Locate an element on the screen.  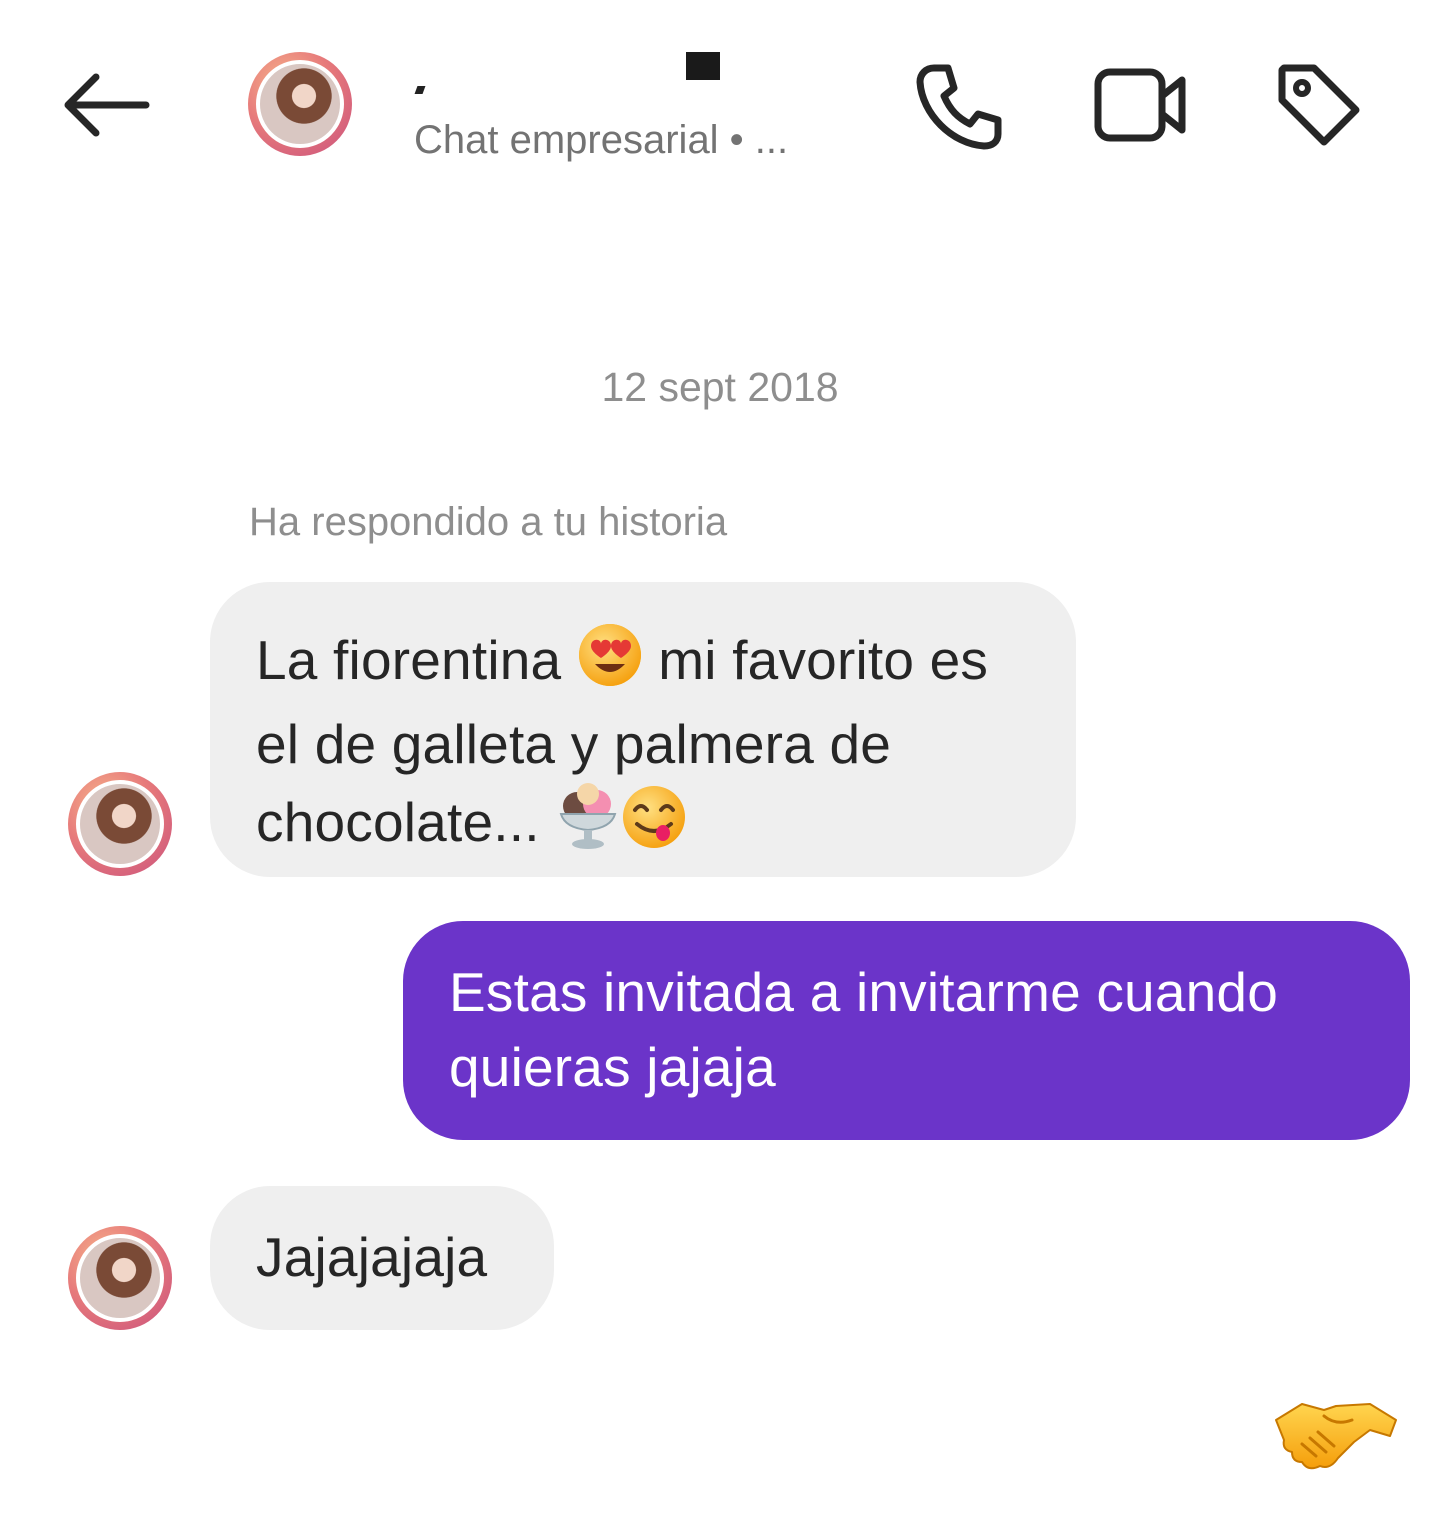
yum-face-emoji is located at coordinates (654, 826).